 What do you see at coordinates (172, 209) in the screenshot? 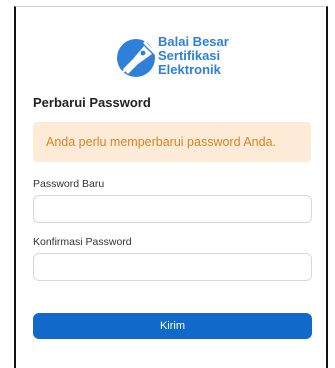
I see `new-password-input` at bounding box center [172, 209].